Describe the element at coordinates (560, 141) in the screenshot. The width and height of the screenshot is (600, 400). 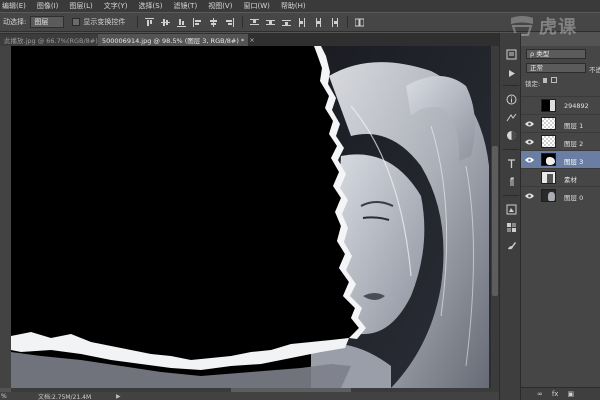
I see `layer-row: 图层 2` at that location.